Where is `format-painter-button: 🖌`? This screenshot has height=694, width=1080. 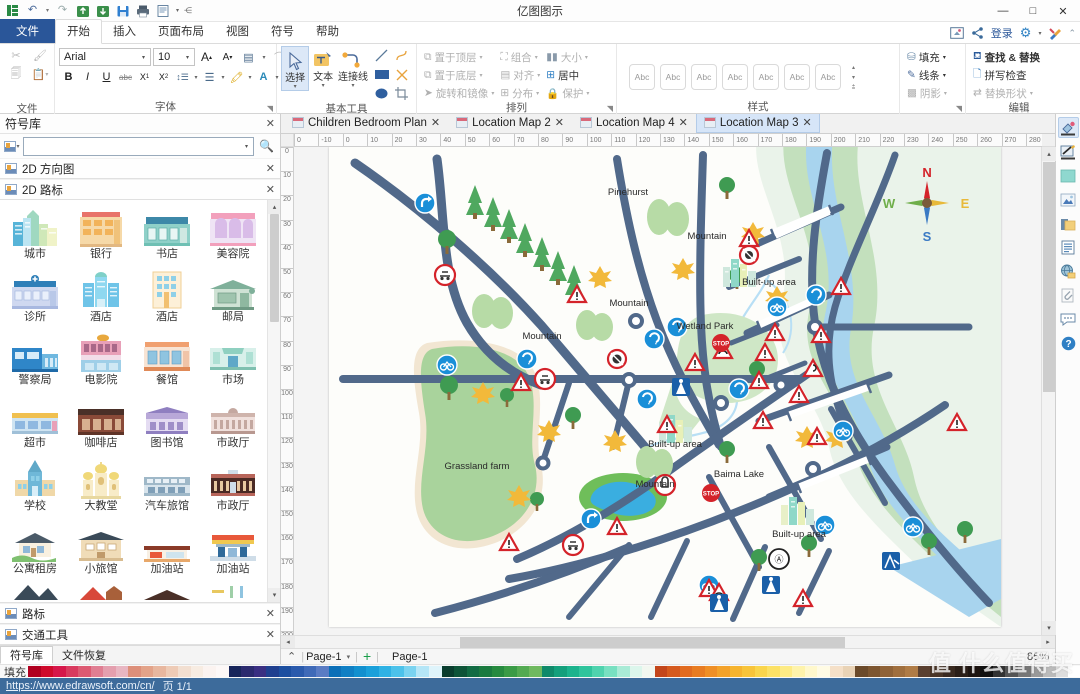 format-painter-button: 🖌 is located at coordinates (40, 55).